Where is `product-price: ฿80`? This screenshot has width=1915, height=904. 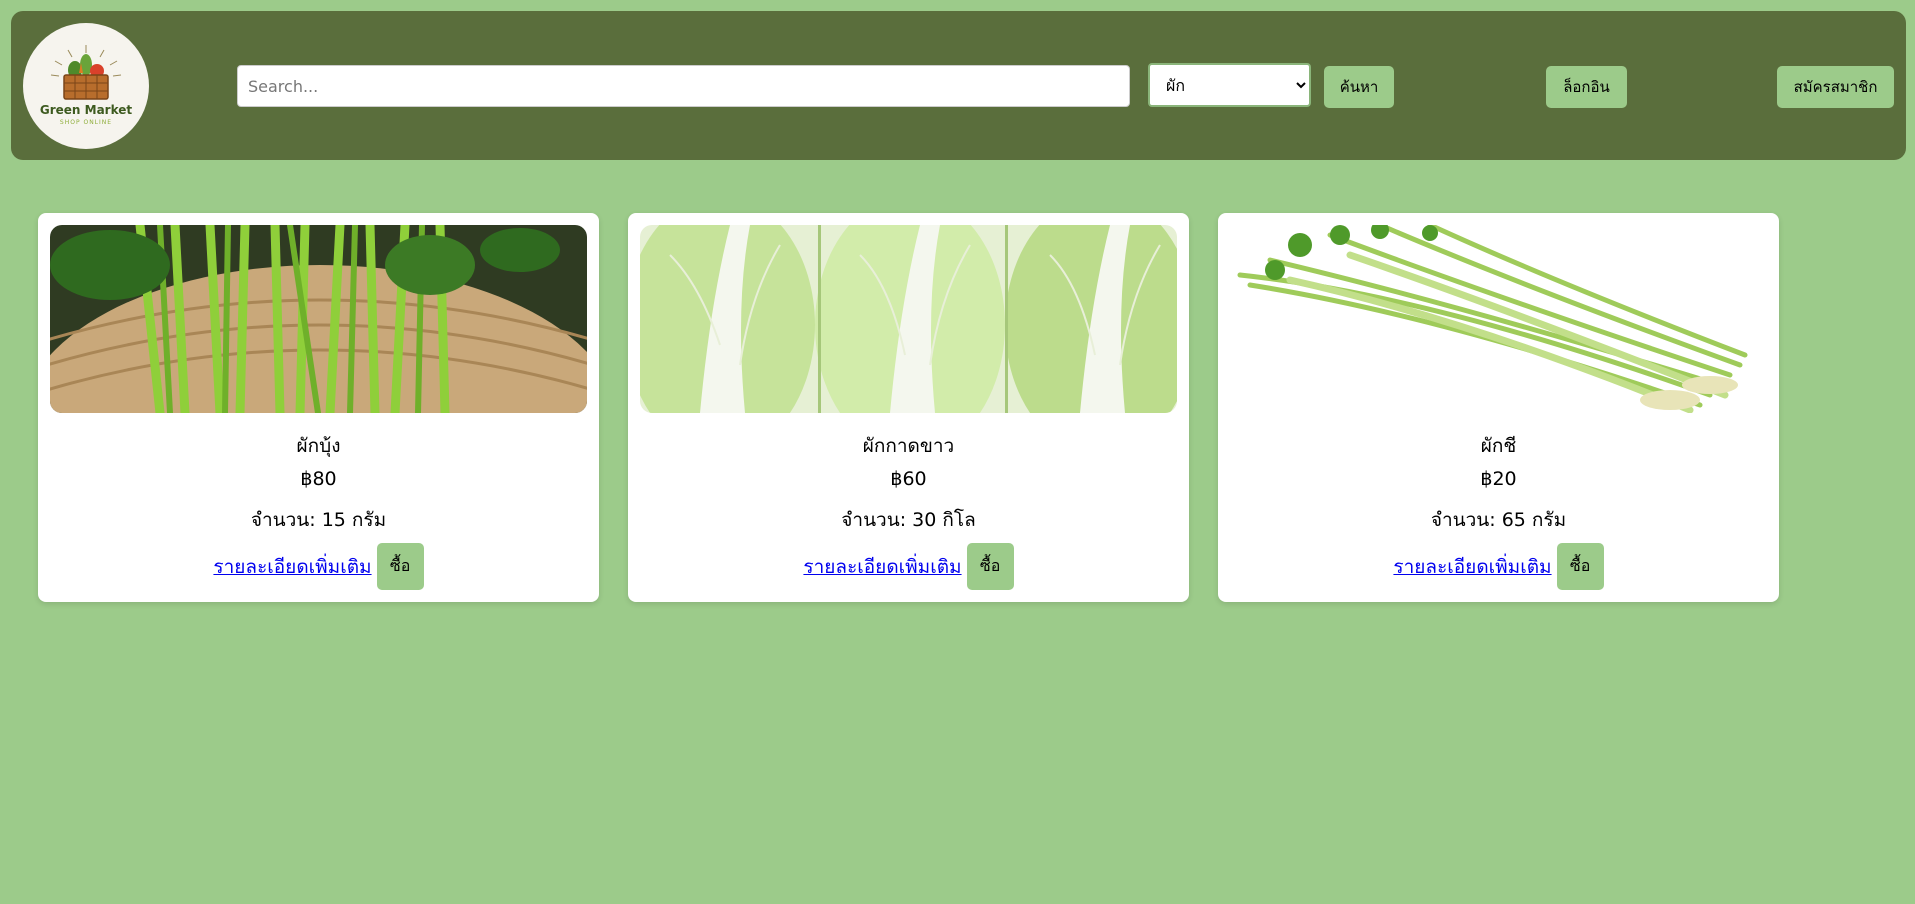
product-price: ฿80 is located at coordinates (318, 479).